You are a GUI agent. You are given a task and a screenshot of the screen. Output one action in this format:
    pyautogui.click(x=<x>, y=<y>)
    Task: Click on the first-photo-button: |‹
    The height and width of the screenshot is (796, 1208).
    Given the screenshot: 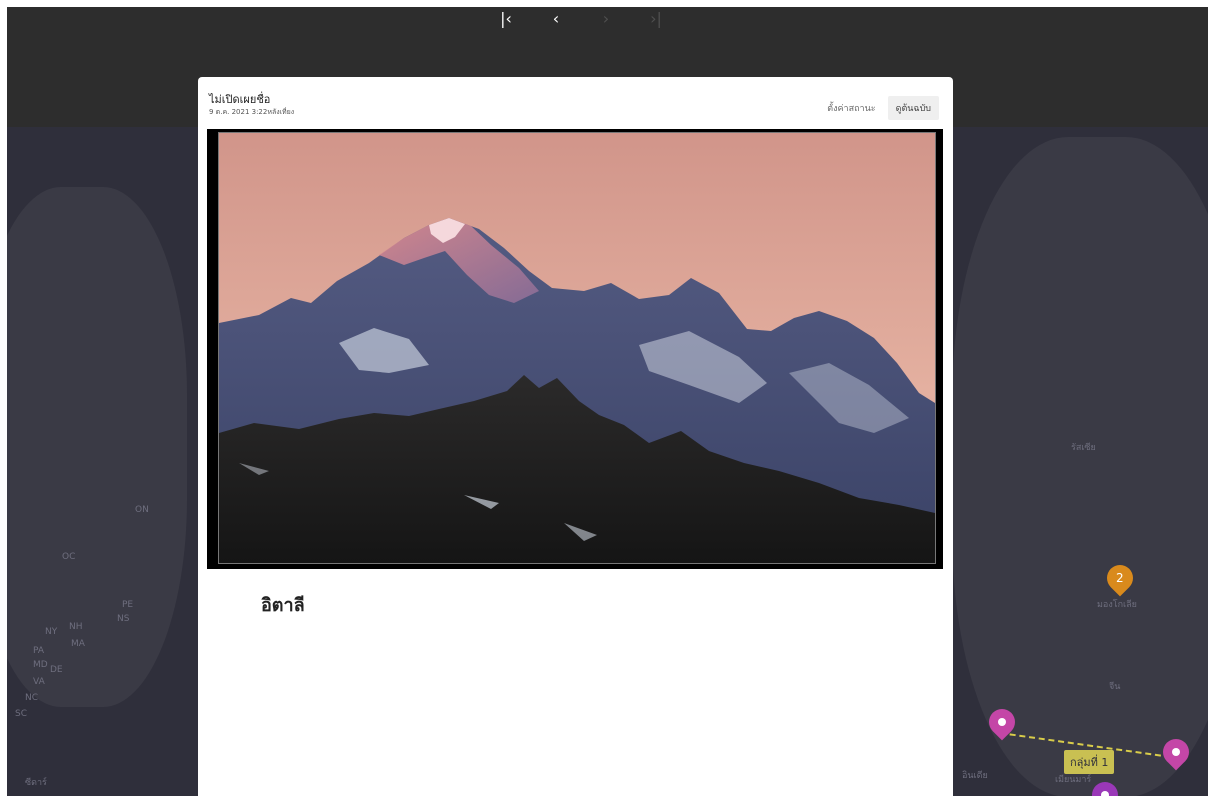 What is the action you would take?
    pyautogui.click(x=506, y=18)
    